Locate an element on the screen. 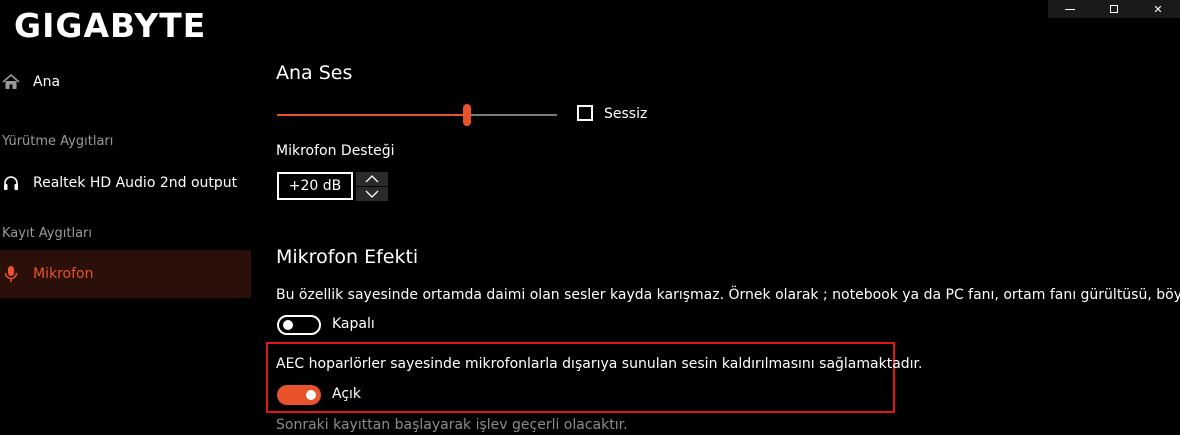 This screenshot has width=1180, height=435. window-controls: ✕ is located at coordinates (1114, 9).